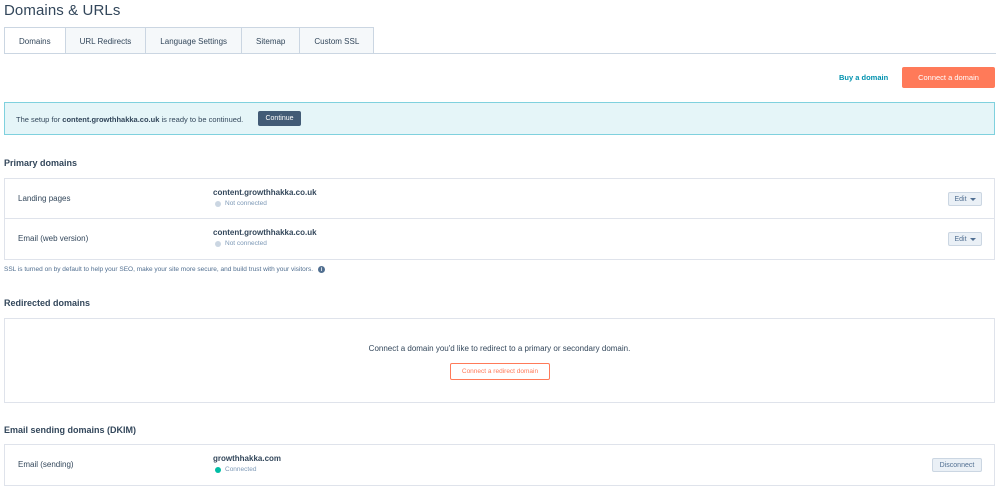  I want to click on alert-text-after: is ready to be continued., so click(201, 119).